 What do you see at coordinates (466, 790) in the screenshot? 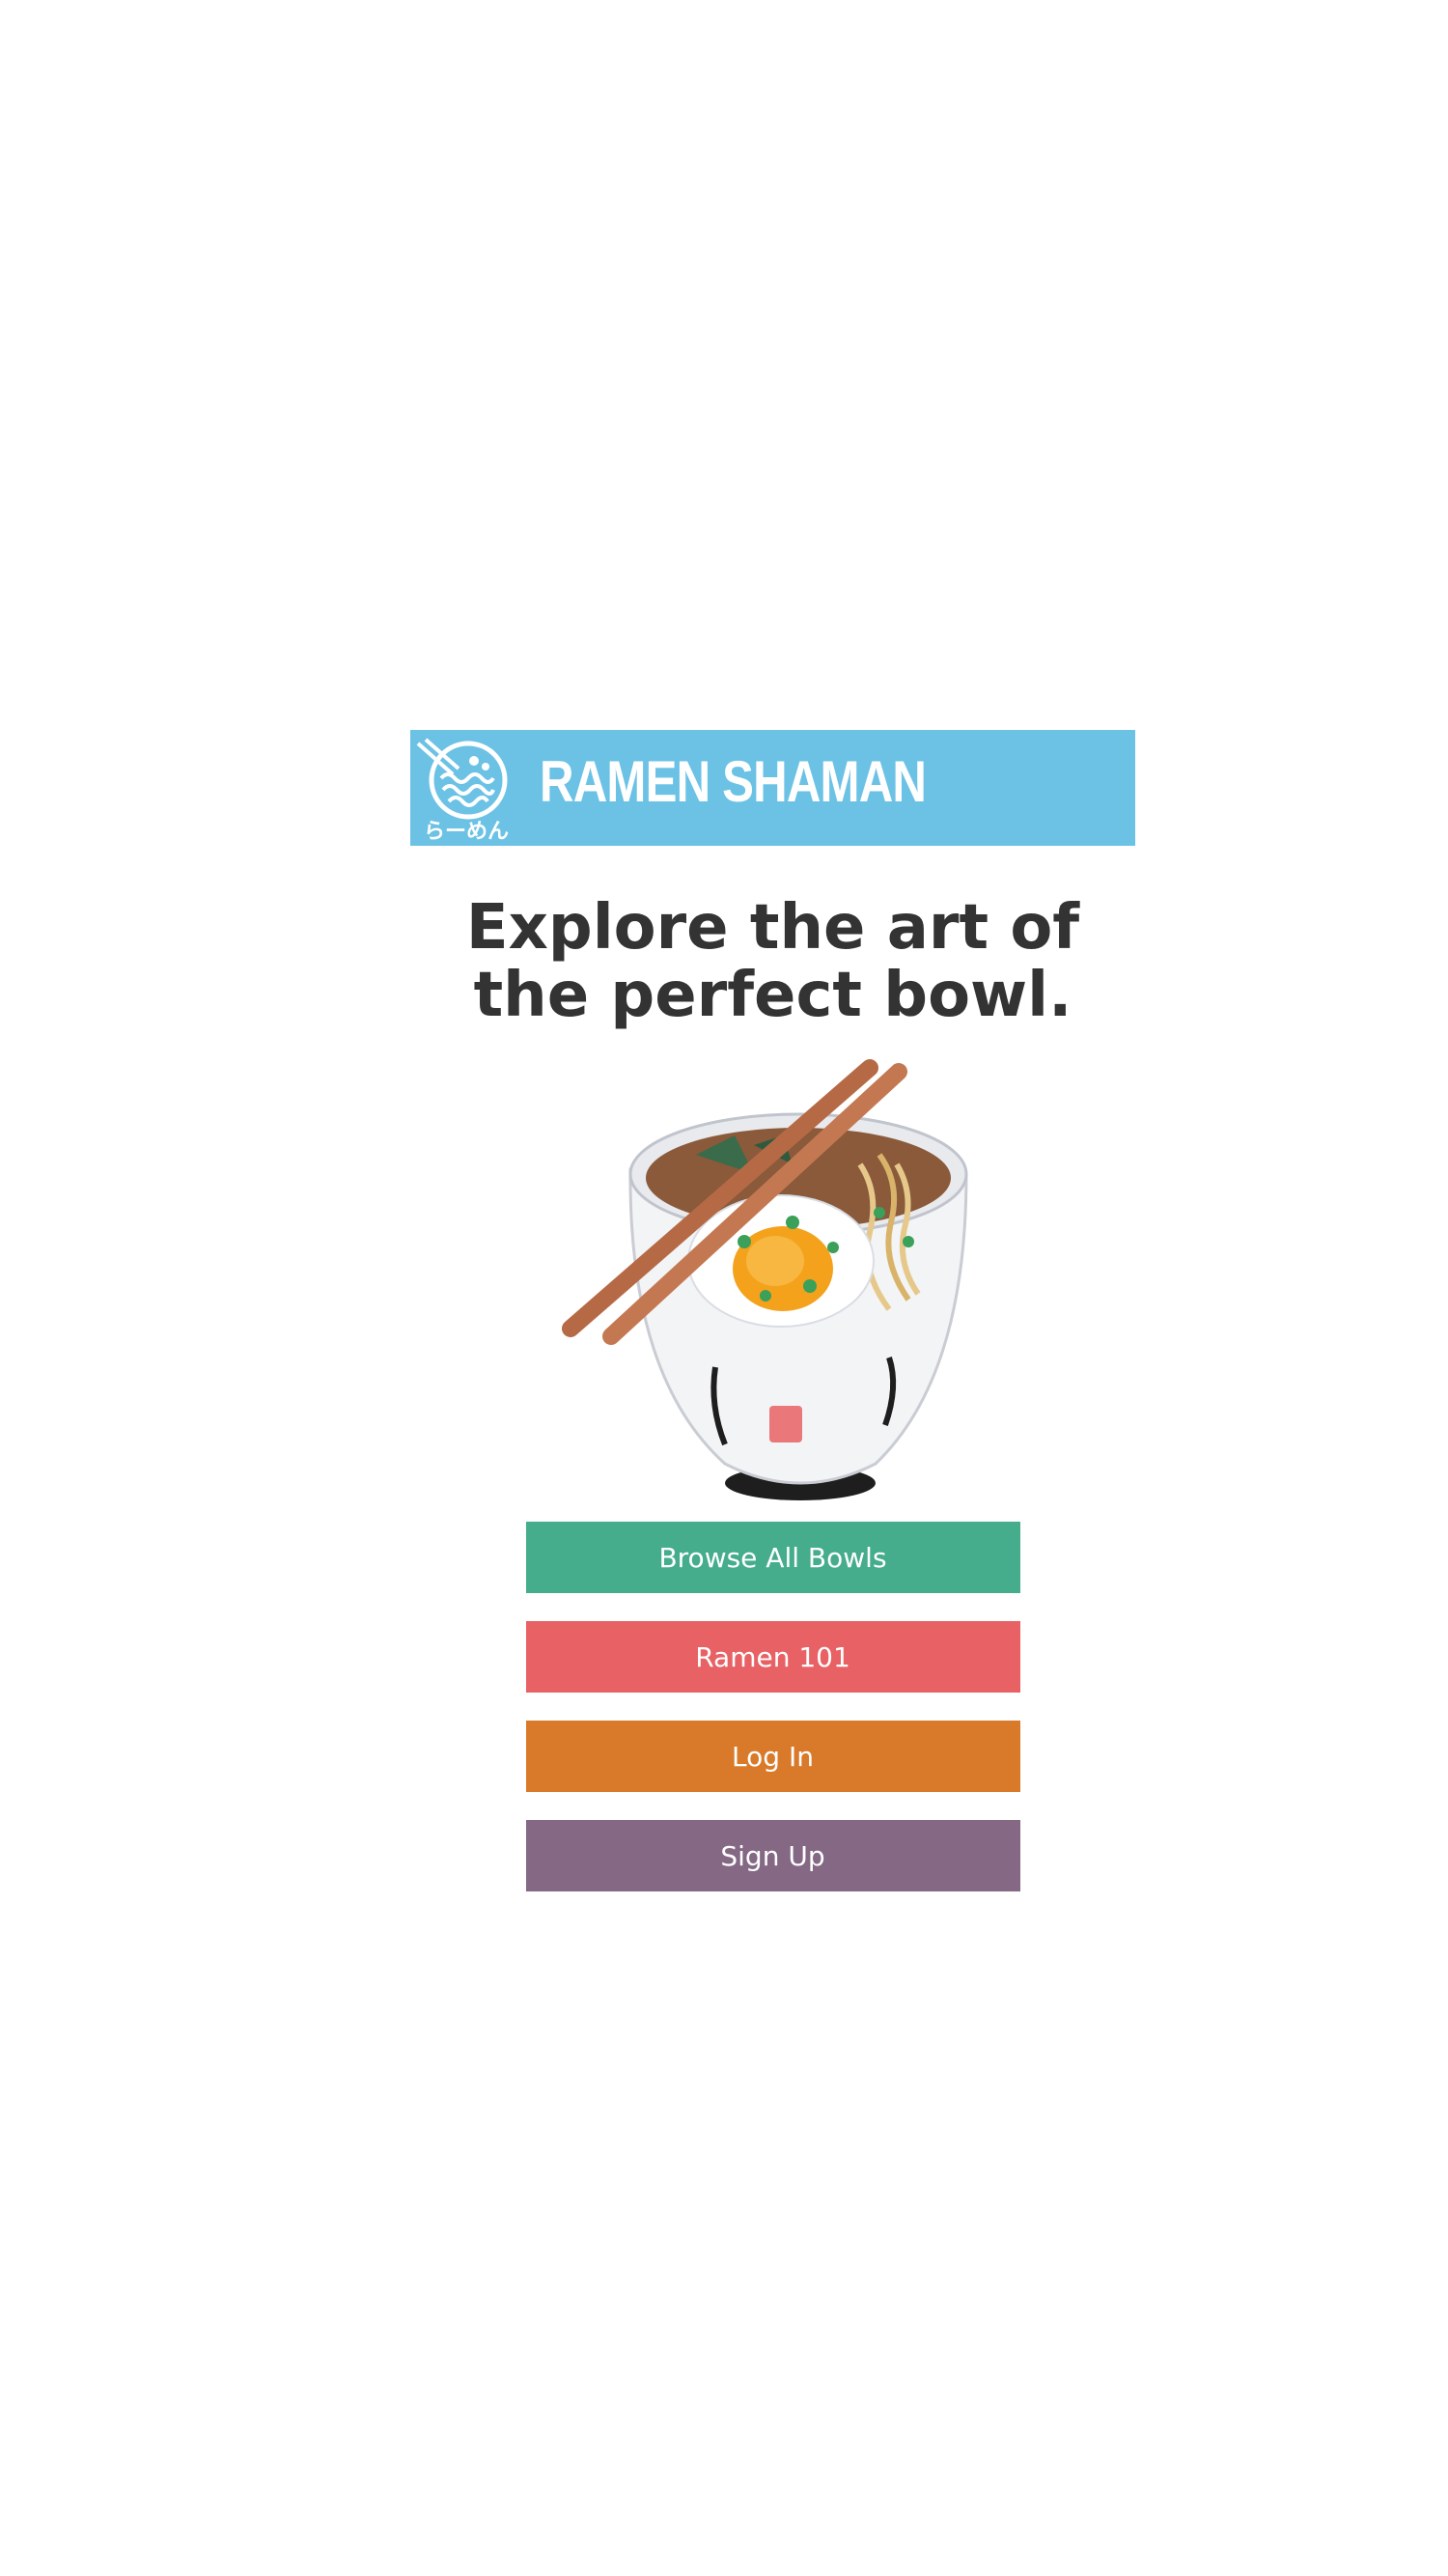
I see `ramen-logo-icon: らーめん` at bounding box center [466, 790].